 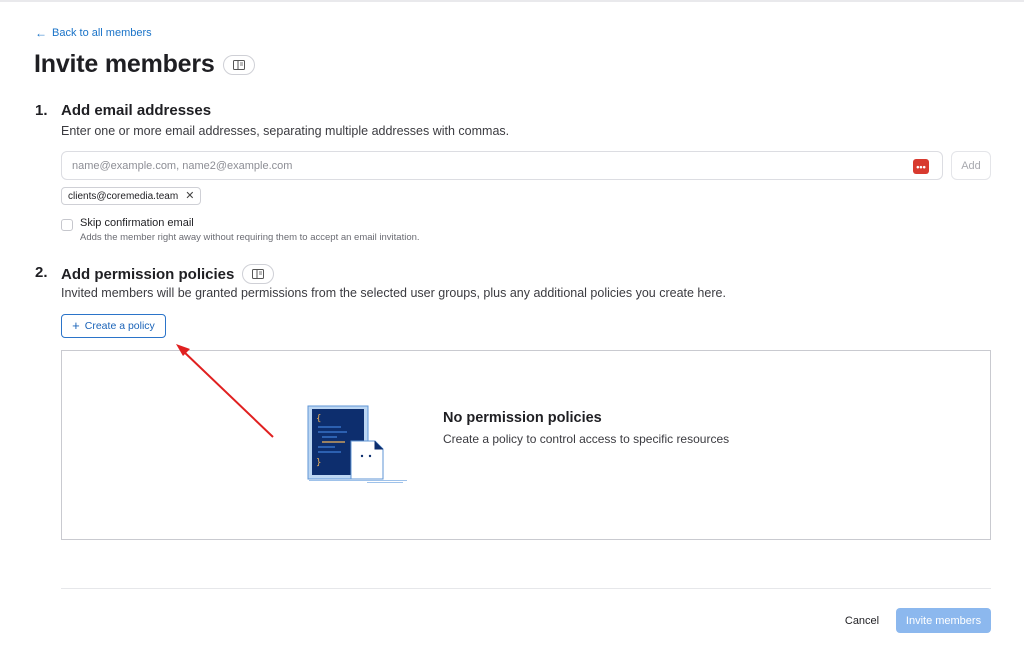 What do you see at coordinates (41, 110) in the screenshot?
I see `step1-number: 1.` at bounding box center [41, 110].